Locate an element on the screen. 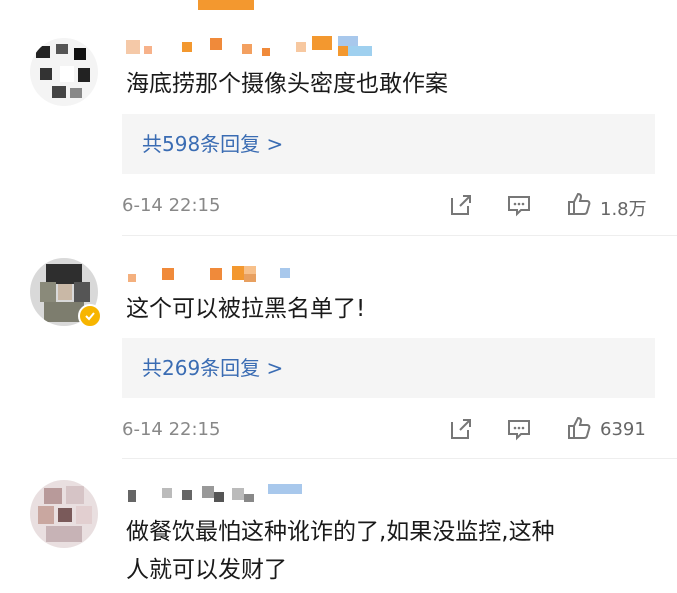  comment-text: 这个可以被拉黑名单了! is located at coordinates (246, 309).